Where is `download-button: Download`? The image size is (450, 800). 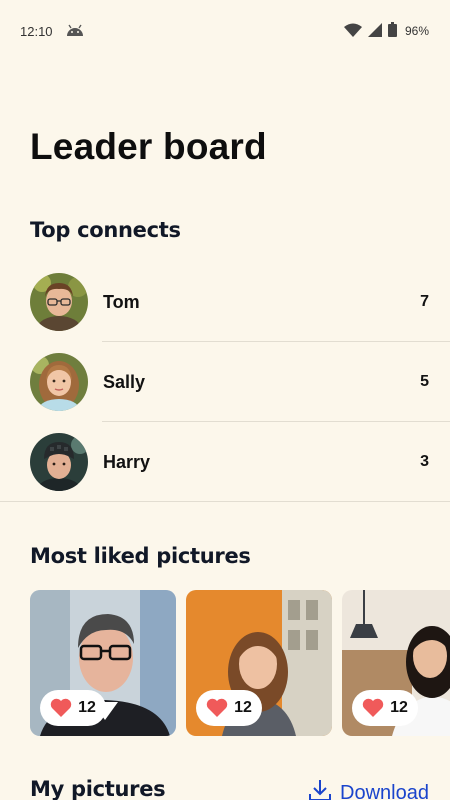
download-button: Download is located at coordinates (368, 789).